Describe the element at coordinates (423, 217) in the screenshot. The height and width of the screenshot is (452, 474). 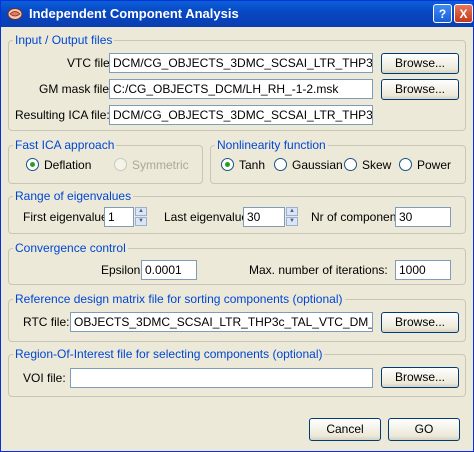
I see `nr-components-input: 30` at that location.